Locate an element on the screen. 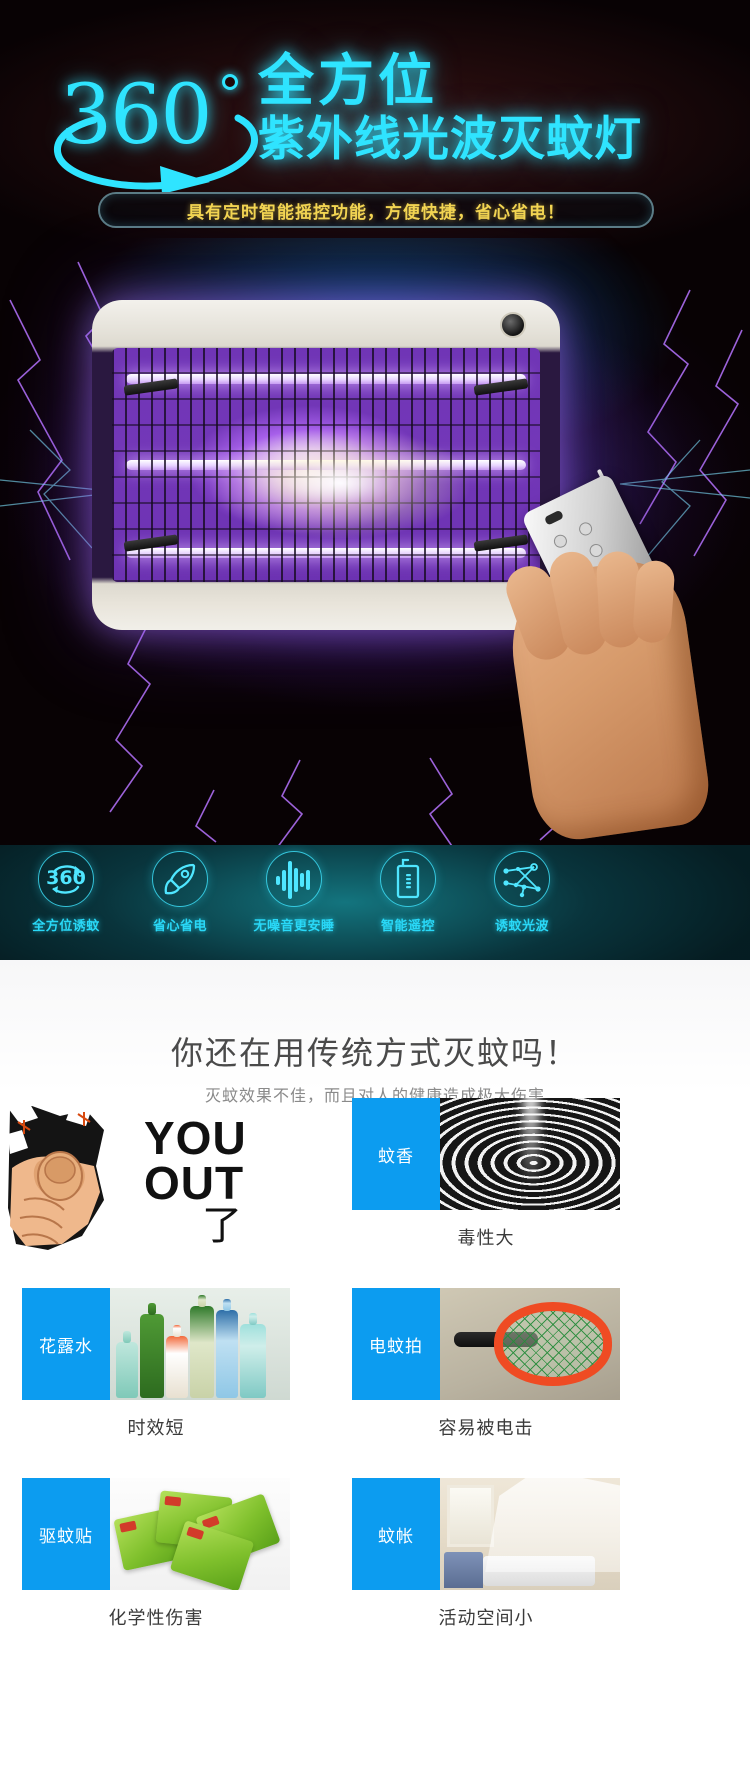 Image resolution: width=750 pixels, height=1784 pixels. card-caption-3: 化学性伤害 is located at coordinates (156, 1618).